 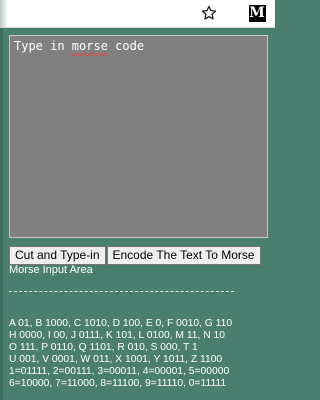 What do you see at coordinates (1, 214) in the screenshot?
I see `left-edge-strip` at bounding box center [1, 214].